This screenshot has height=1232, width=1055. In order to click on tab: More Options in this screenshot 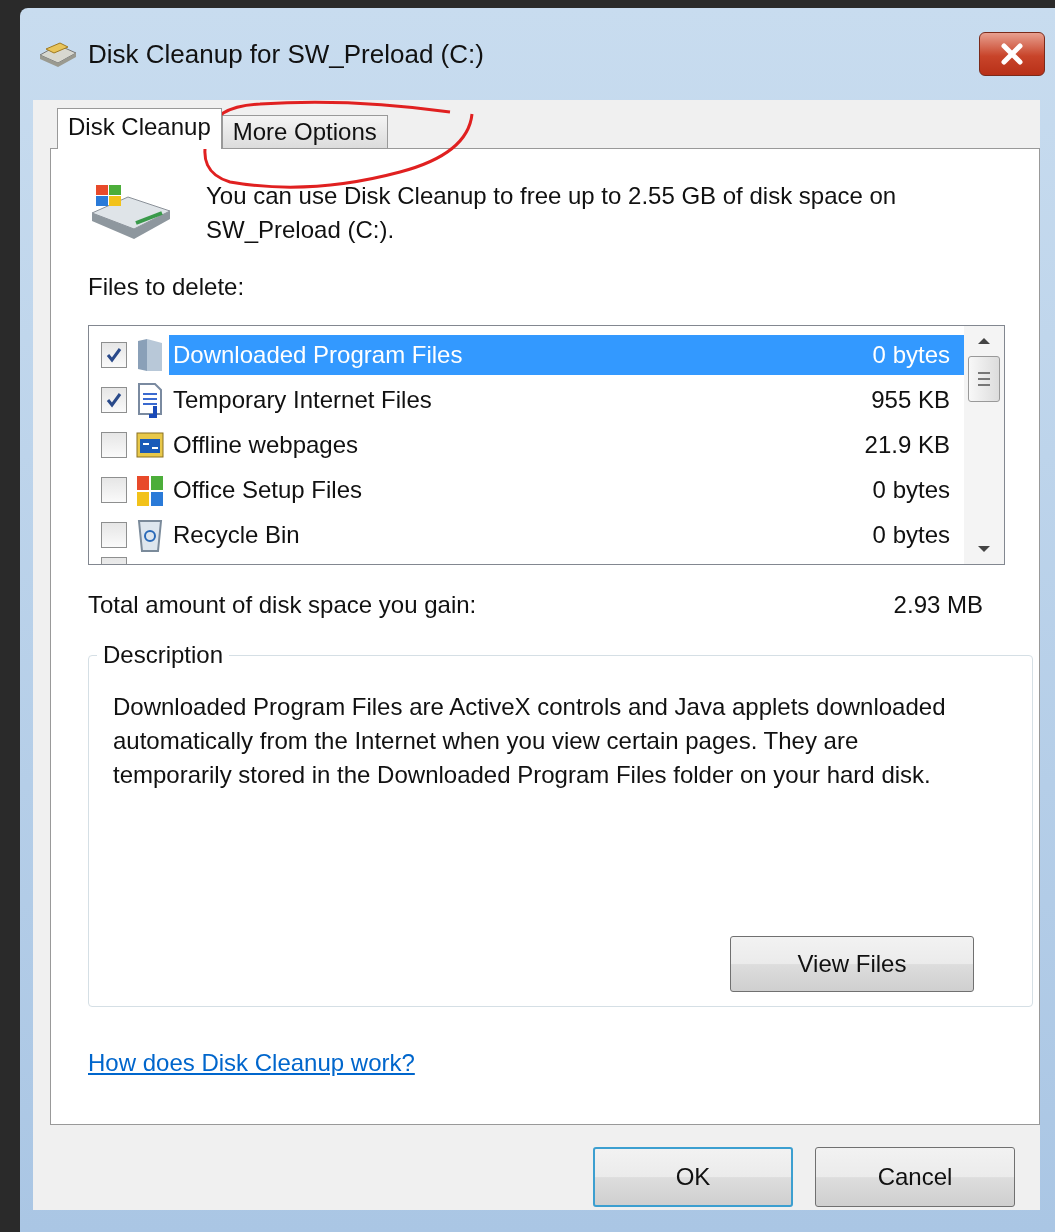, I will do `click(304, 131)`.